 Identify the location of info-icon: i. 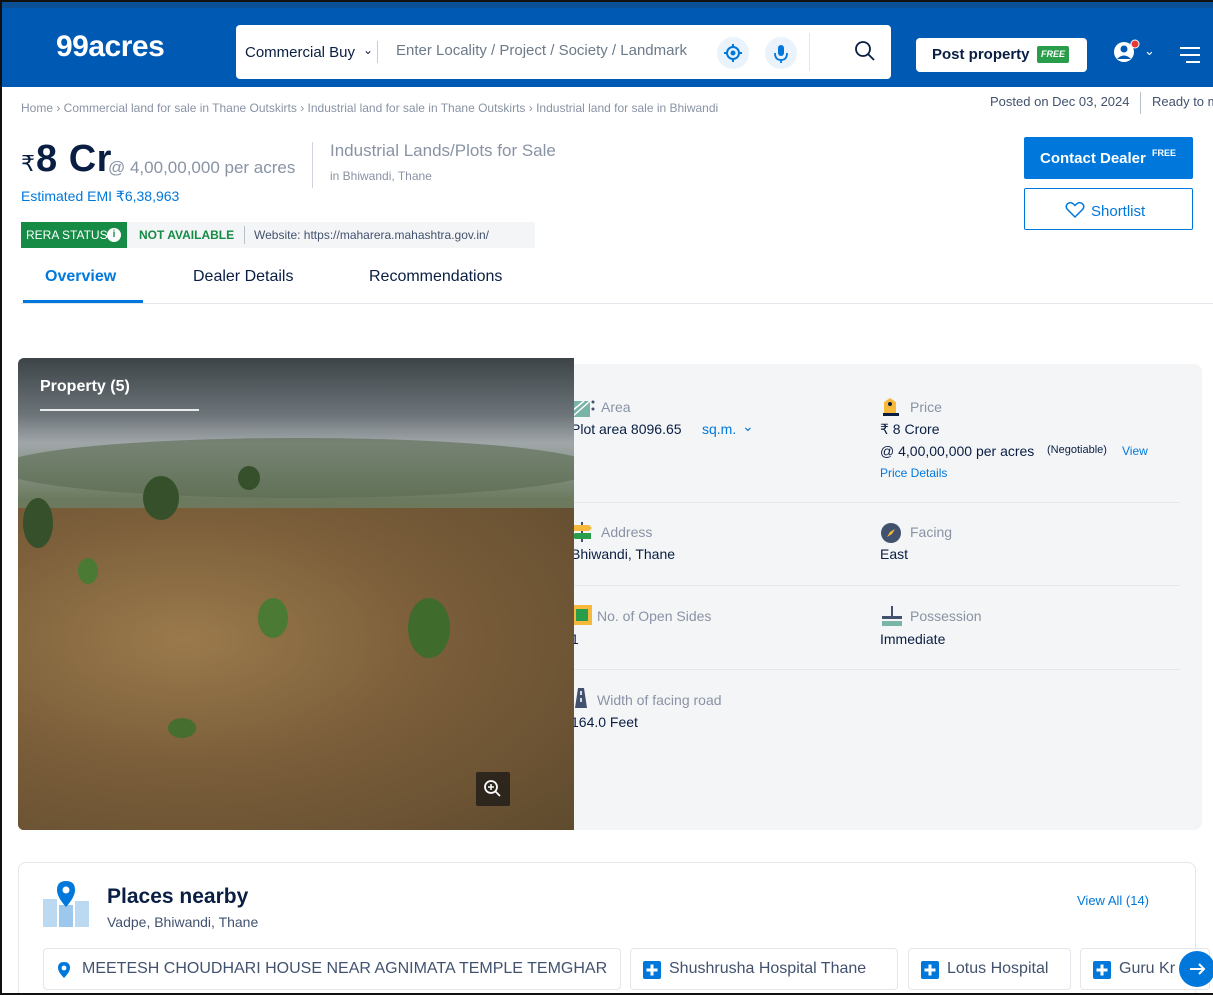
(114, 235).